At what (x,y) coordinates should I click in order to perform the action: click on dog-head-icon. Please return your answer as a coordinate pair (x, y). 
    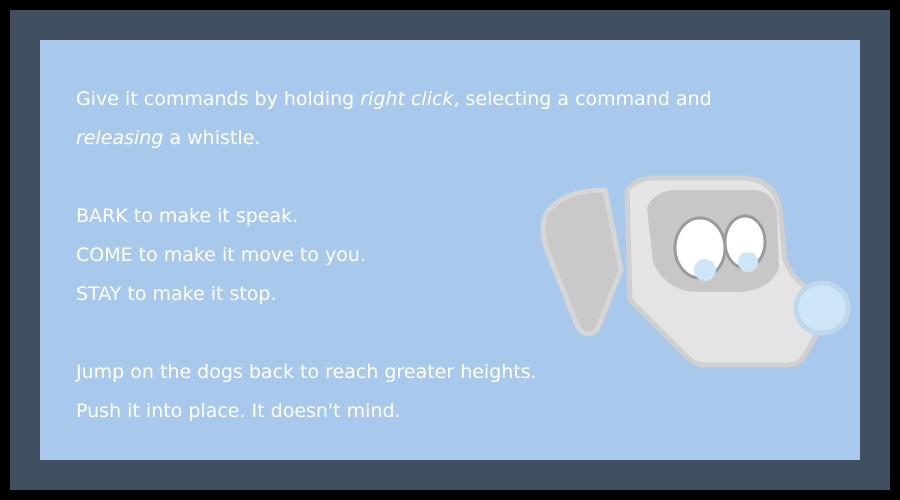
    Looking at the image, I should click on (695, 271).